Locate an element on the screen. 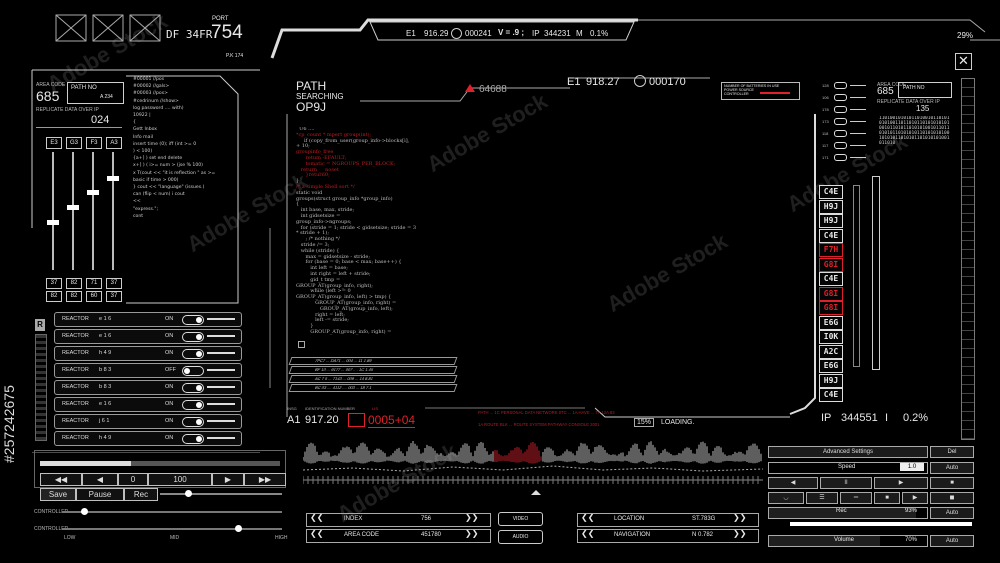 Image resolution: width=1000 pixels, height=563 pixels. location-chev-right: ❯❯ is located at coordinates (739, 517).